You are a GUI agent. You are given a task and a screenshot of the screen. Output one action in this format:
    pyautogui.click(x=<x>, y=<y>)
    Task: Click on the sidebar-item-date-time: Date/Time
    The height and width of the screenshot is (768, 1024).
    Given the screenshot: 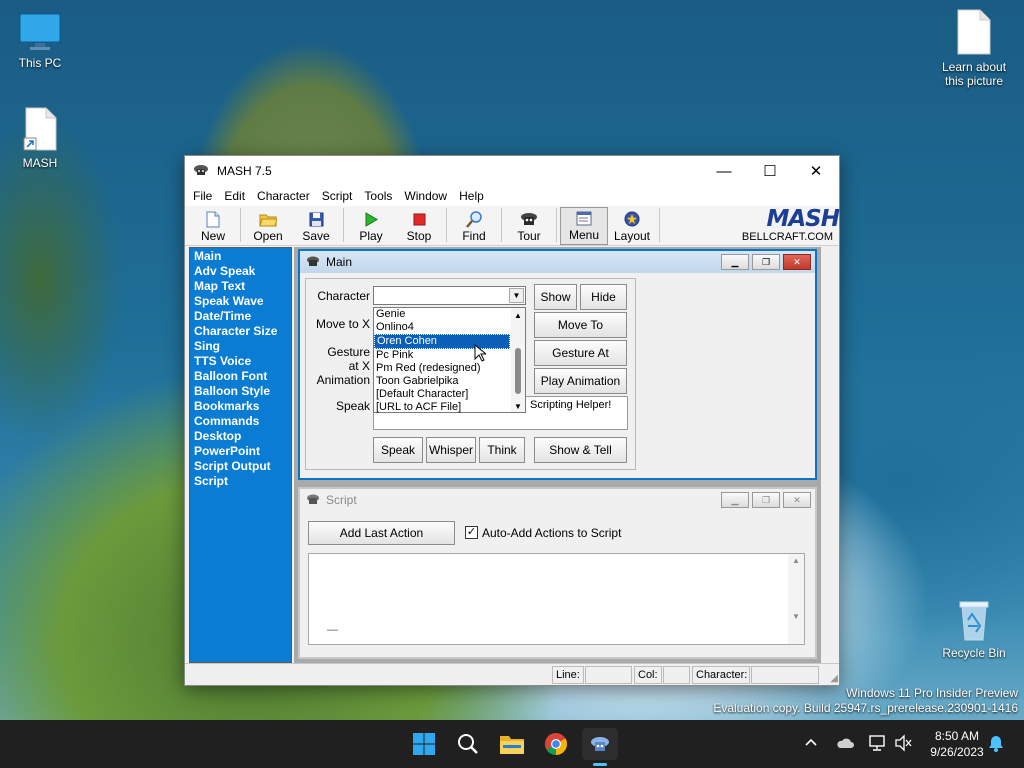 What is the action you would take?
    pyautogui.click(x=240, y=316)
    